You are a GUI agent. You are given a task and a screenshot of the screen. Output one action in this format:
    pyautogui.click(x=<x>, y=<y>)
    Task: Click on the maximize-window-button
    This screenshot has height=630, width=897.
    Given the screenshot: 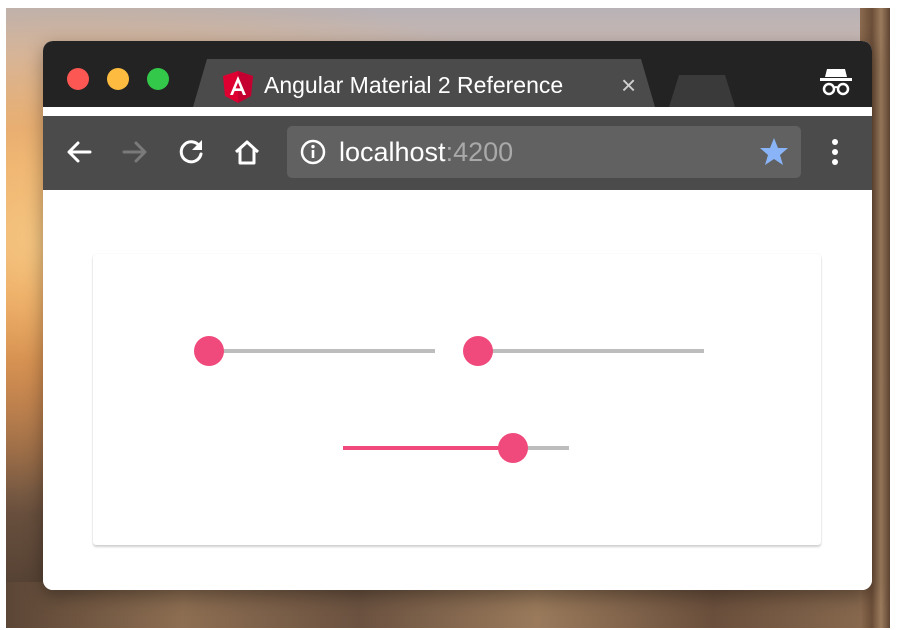 What is the action you would take?
    pyautogui.click(x=158, y=79)
    